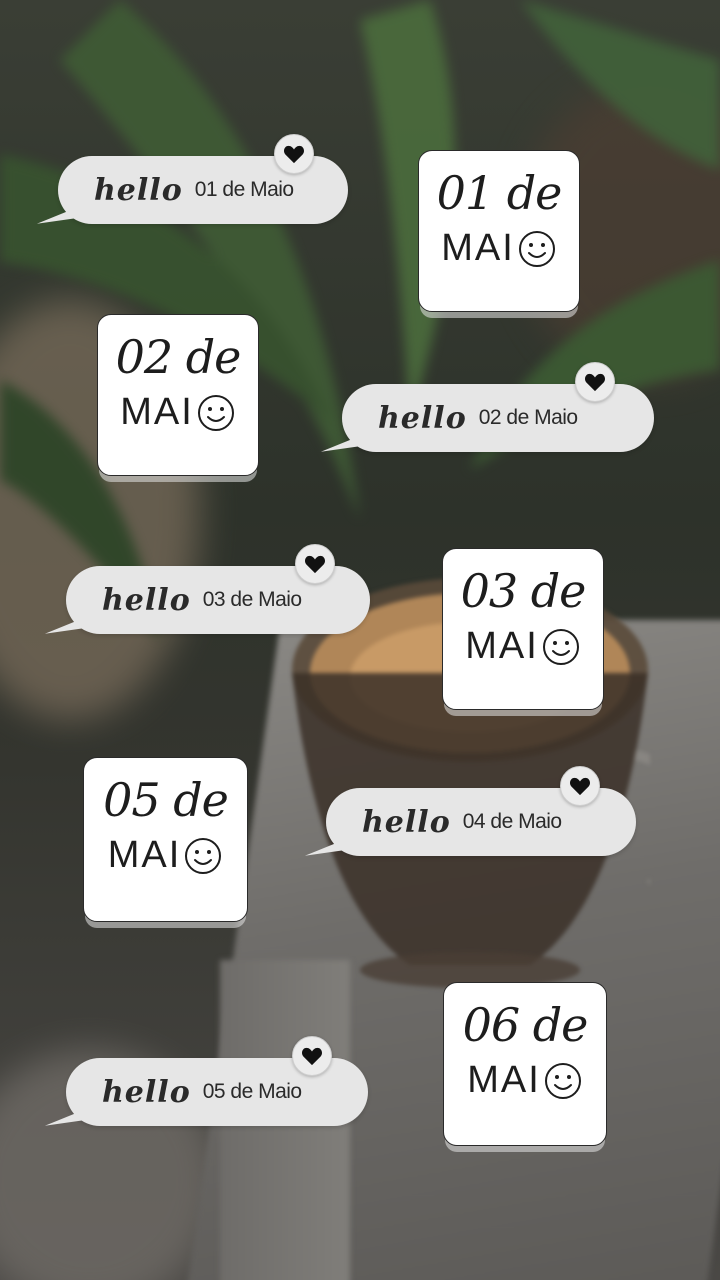  I want to click on hello-bubble-02: hello 02 de Maio, so click(486, 407).